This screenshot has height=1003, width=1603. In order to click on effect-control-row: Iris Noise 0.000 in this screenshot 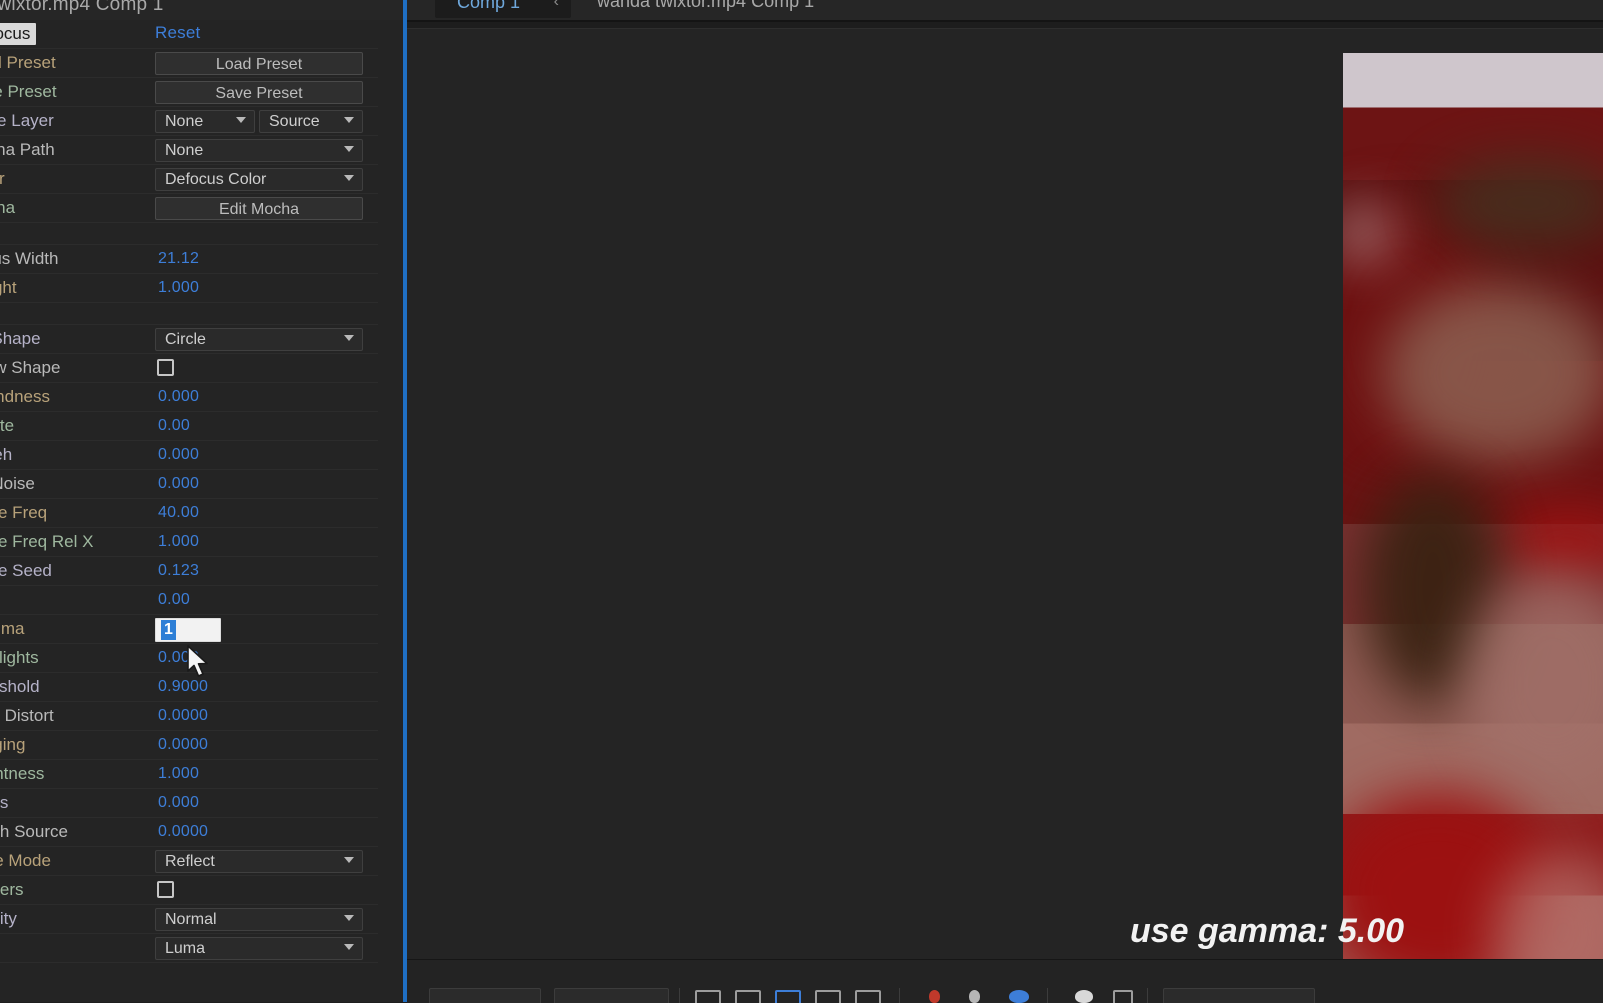, I will do `click(189, 484)`.